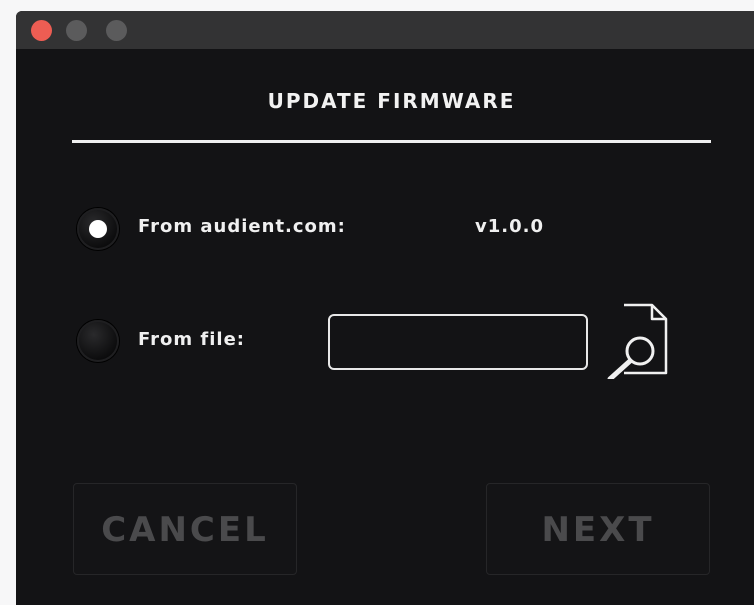 The height and width of the screenshot is (605, 754). I want to click on file-path-input, so click(458, 342).